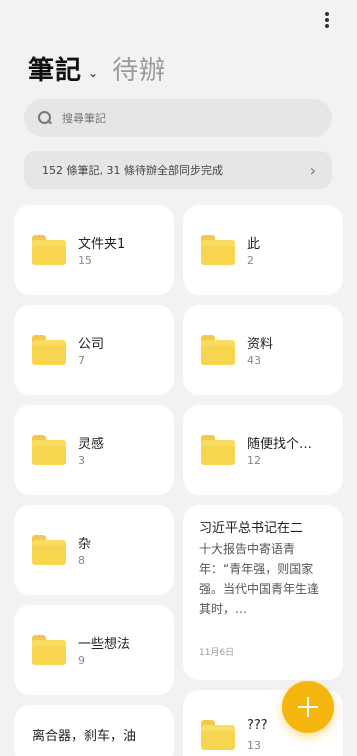  Describe the element at coordinates (81, 460) in the screenshot. I see `folder-count: 3` at that location.